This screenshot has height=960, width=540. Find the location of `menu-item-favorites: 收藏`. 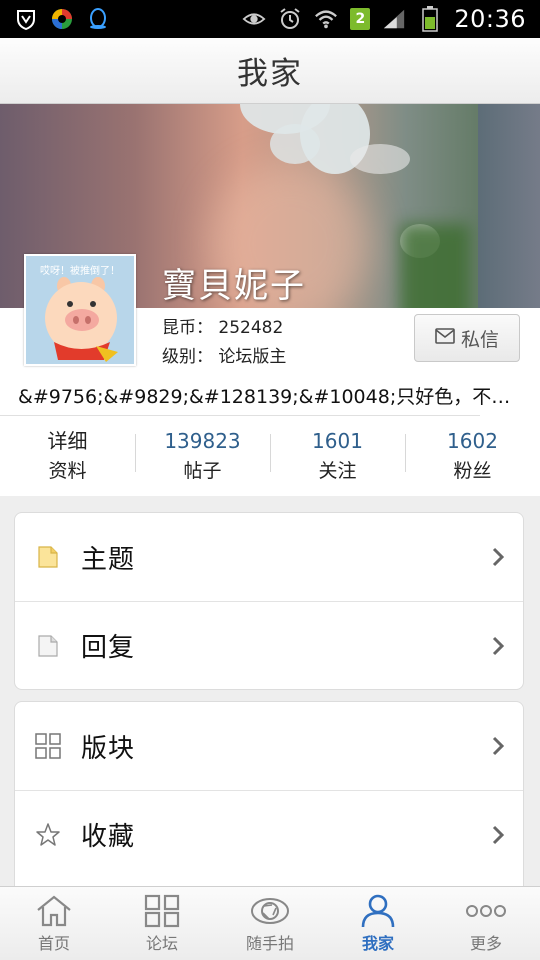

menu-item-favorites: 收藏 is located at coordinates (269, 834).